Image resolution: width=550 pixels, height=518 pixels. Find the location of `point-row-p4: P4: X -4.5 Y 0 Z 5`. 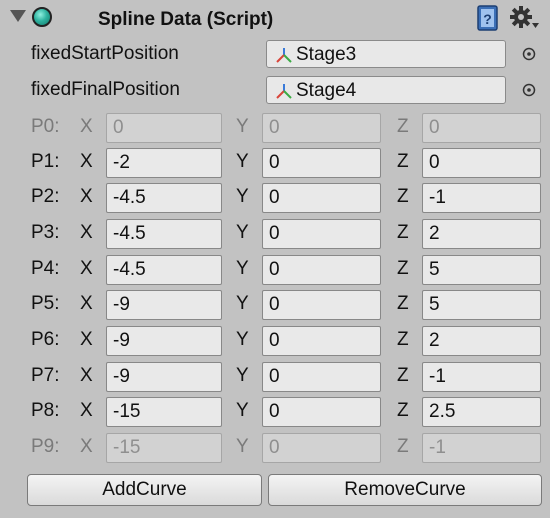

point-row-p4: P4: X -4.5 Y 0 Z 5 is located at coordinates (275, 270).